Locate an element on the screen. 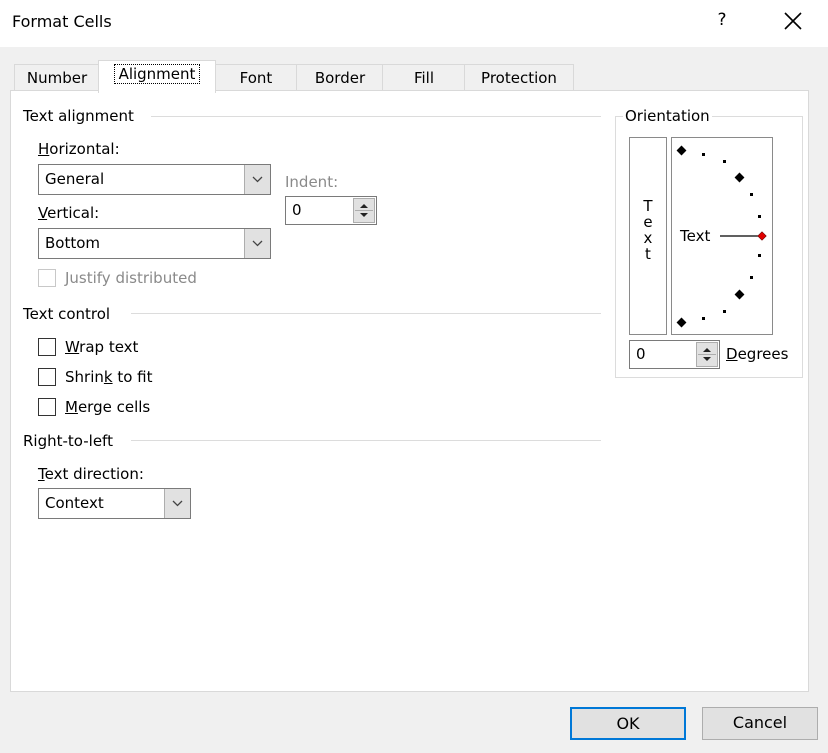  vertical-label: Vertical: is located at coordinates (69, 213).